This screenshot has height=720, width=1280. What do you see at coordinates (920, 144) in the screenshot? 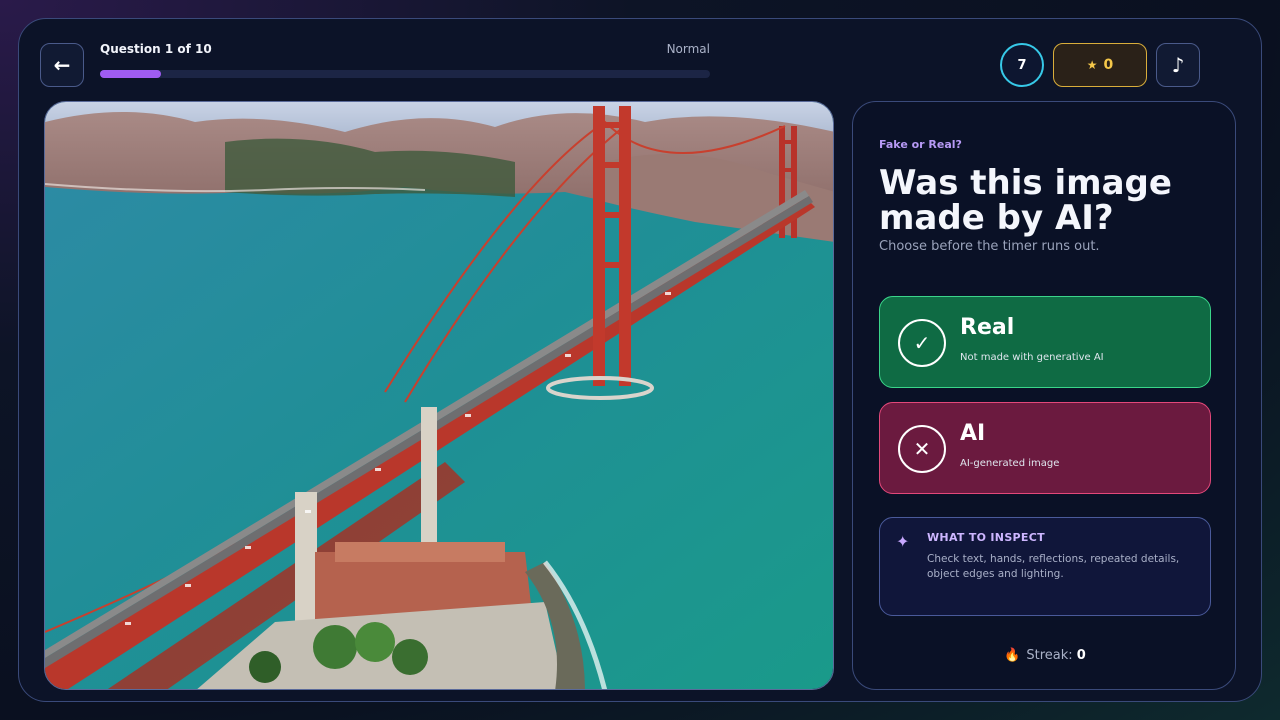
I see `question-eyebrow: Fake or Real?` at bounding box center [920, 144].